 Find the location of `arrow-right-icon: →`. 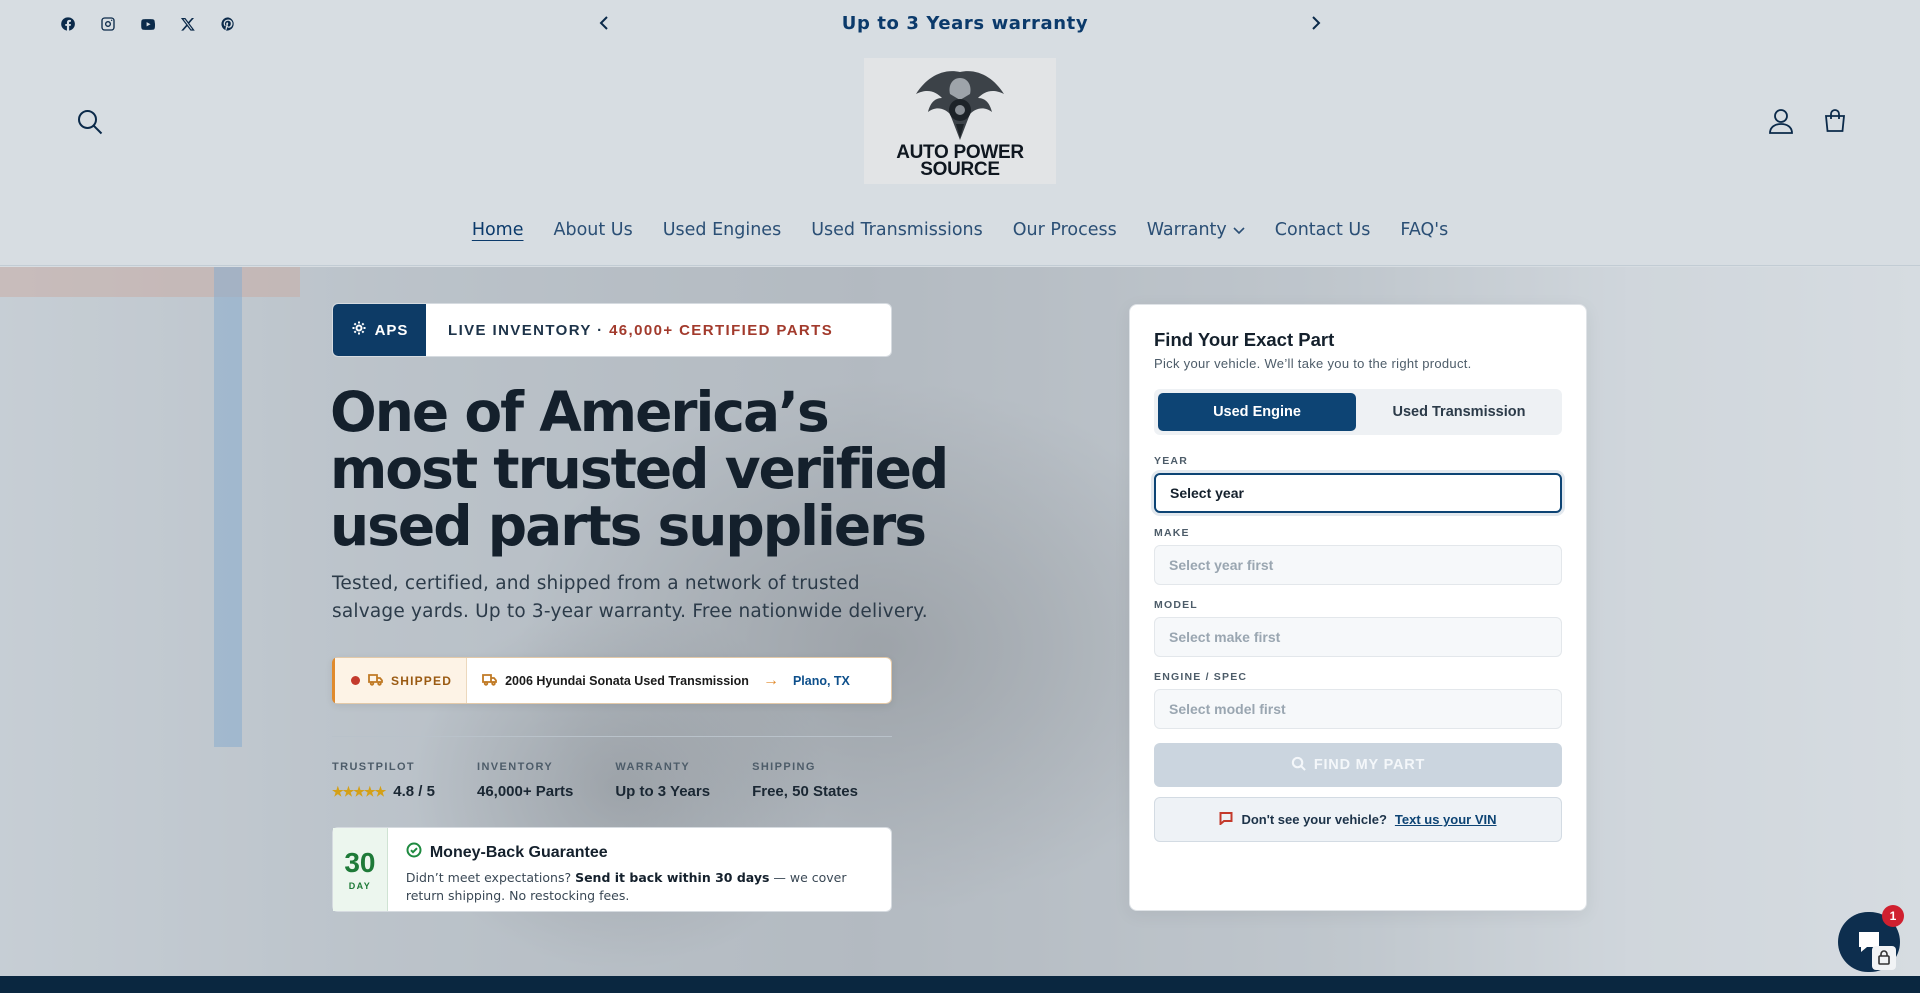

arrow-right-icon: → is located at coordinates (770, 680).